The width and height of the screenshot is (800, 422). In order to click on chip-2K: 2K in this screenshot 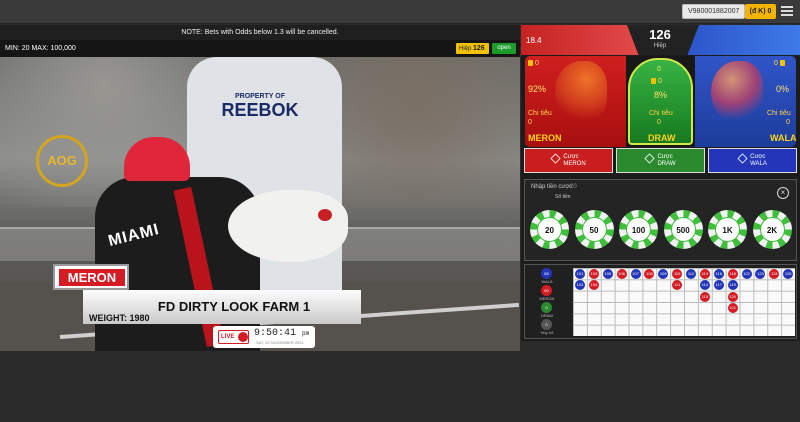, I will do `click(772, 229)`.